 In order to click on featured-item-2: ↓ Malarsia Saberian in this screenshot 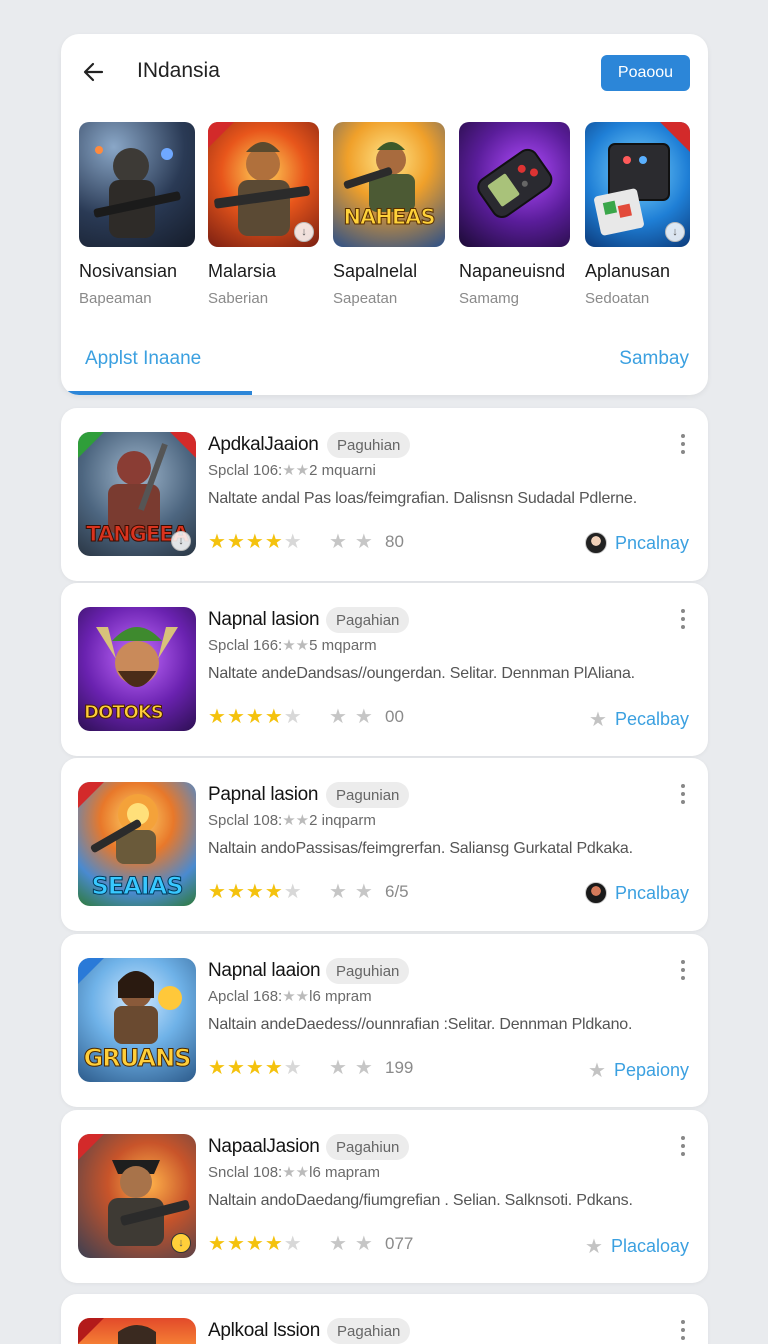, I will do `click(263, 214)`.